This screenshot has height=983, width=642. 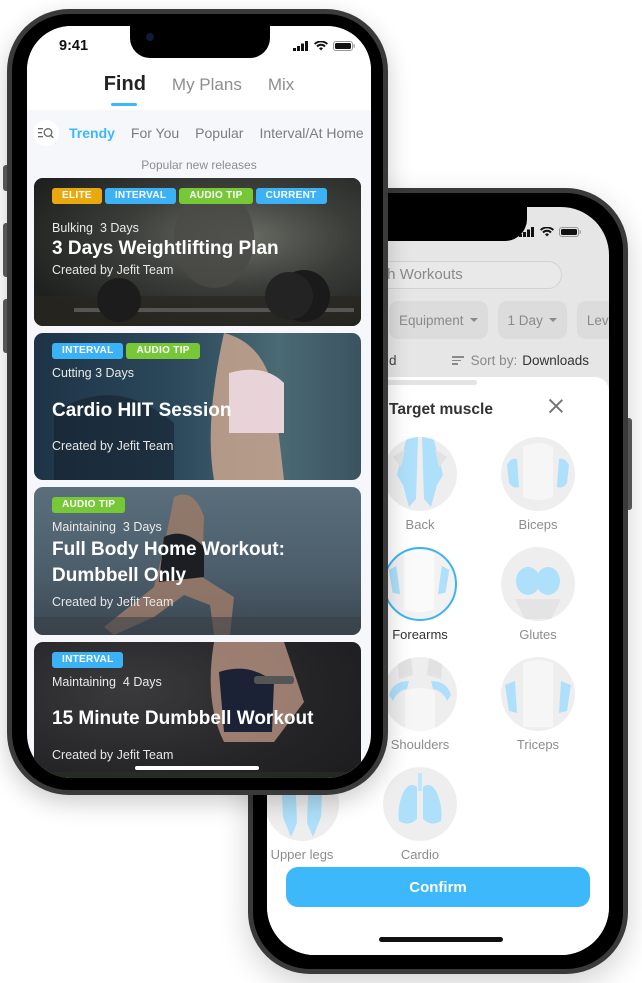 I want to click on confirm-button: Confirm, so click(x=438, y=887).